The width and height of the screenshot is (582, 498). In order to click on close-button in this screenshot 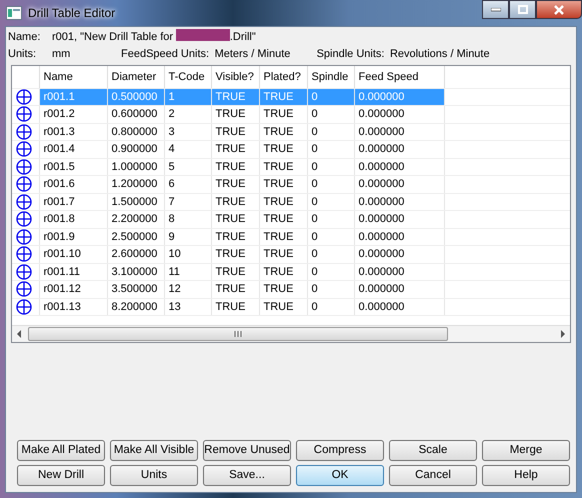, I will do `click(559, 9)`.